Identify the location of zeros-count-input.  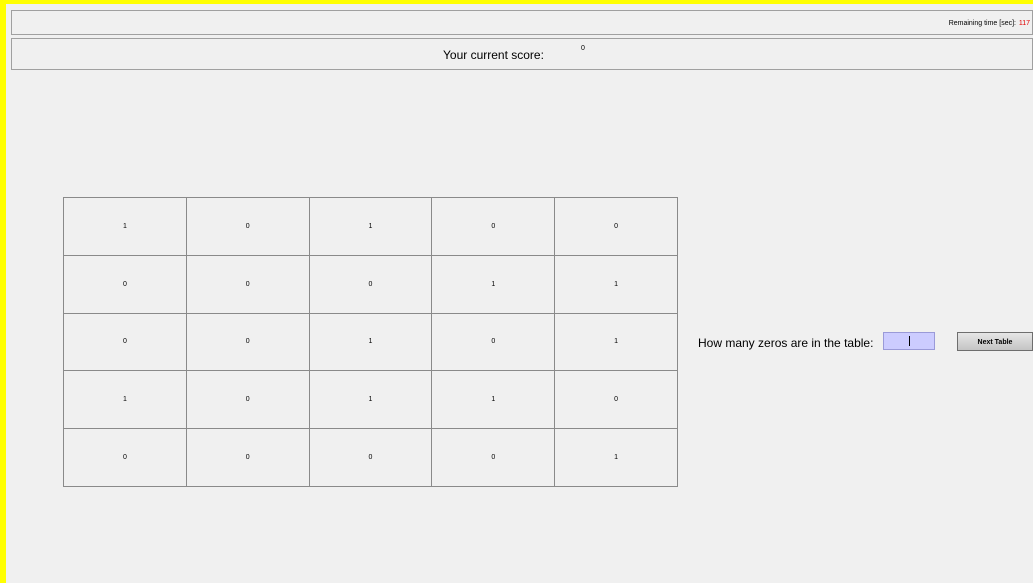
(909, 341).